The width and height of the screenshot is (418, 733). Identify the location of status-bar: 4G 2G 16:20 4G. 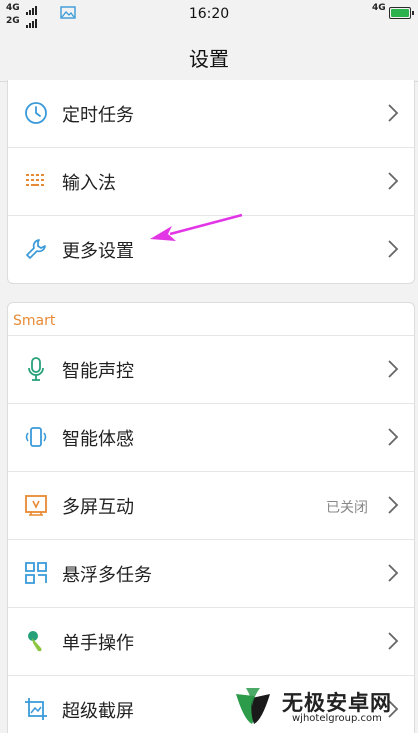
(209, 15).